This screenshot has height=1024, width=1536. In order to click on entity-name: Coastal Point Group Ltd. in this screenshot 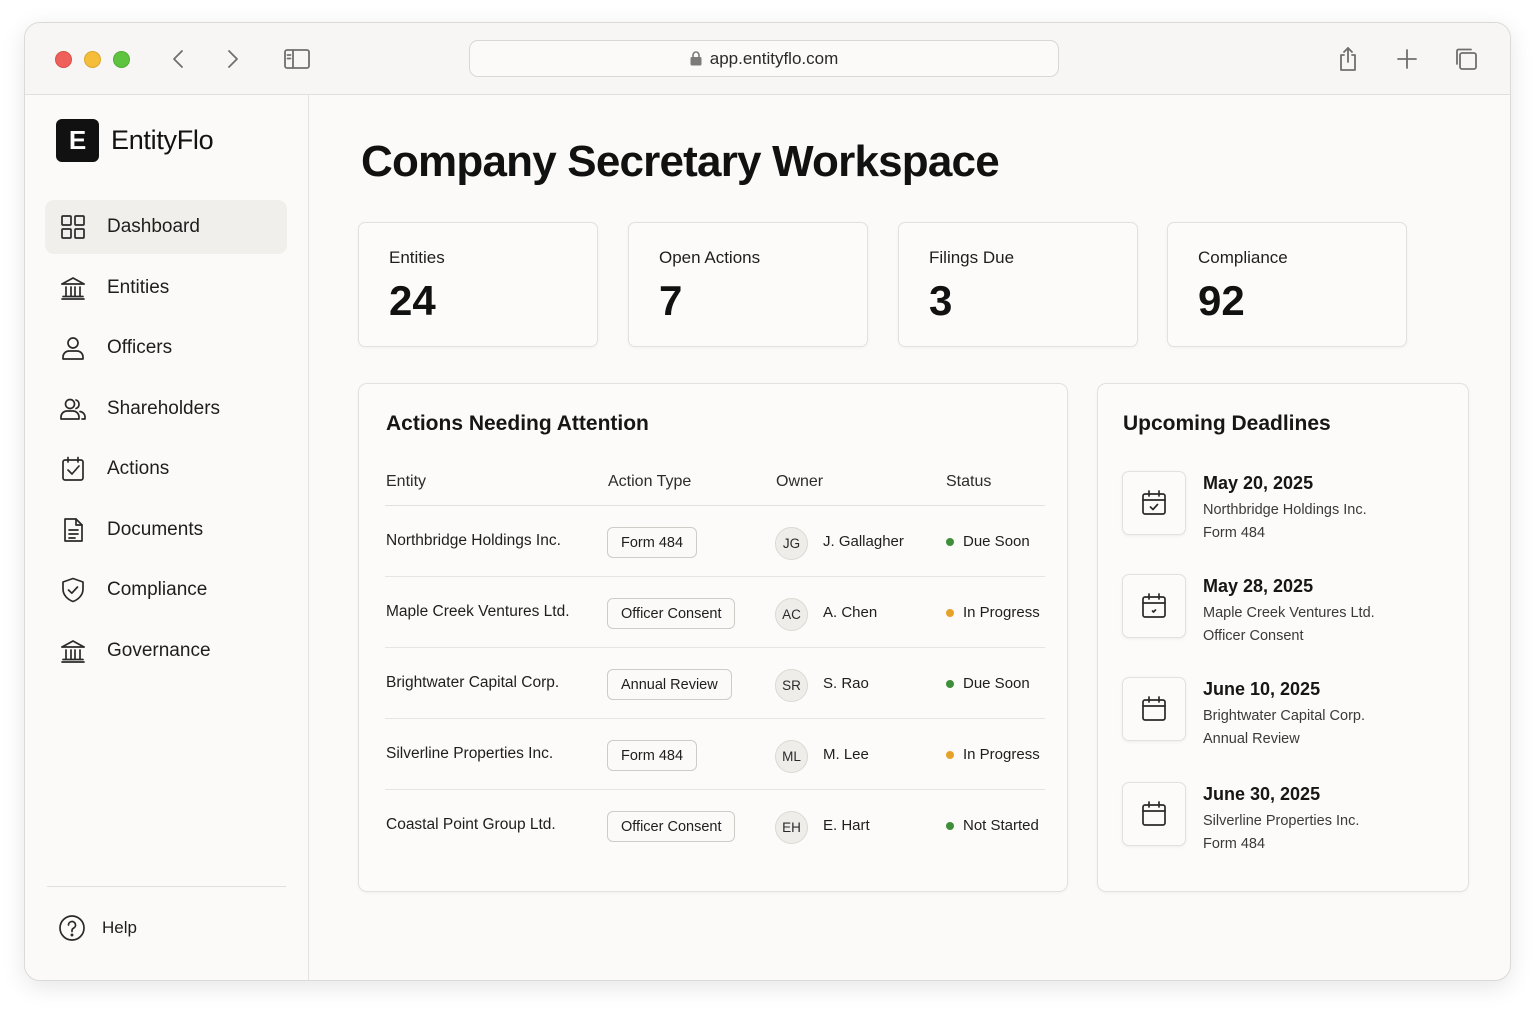, I will do `click(471, 825)`.